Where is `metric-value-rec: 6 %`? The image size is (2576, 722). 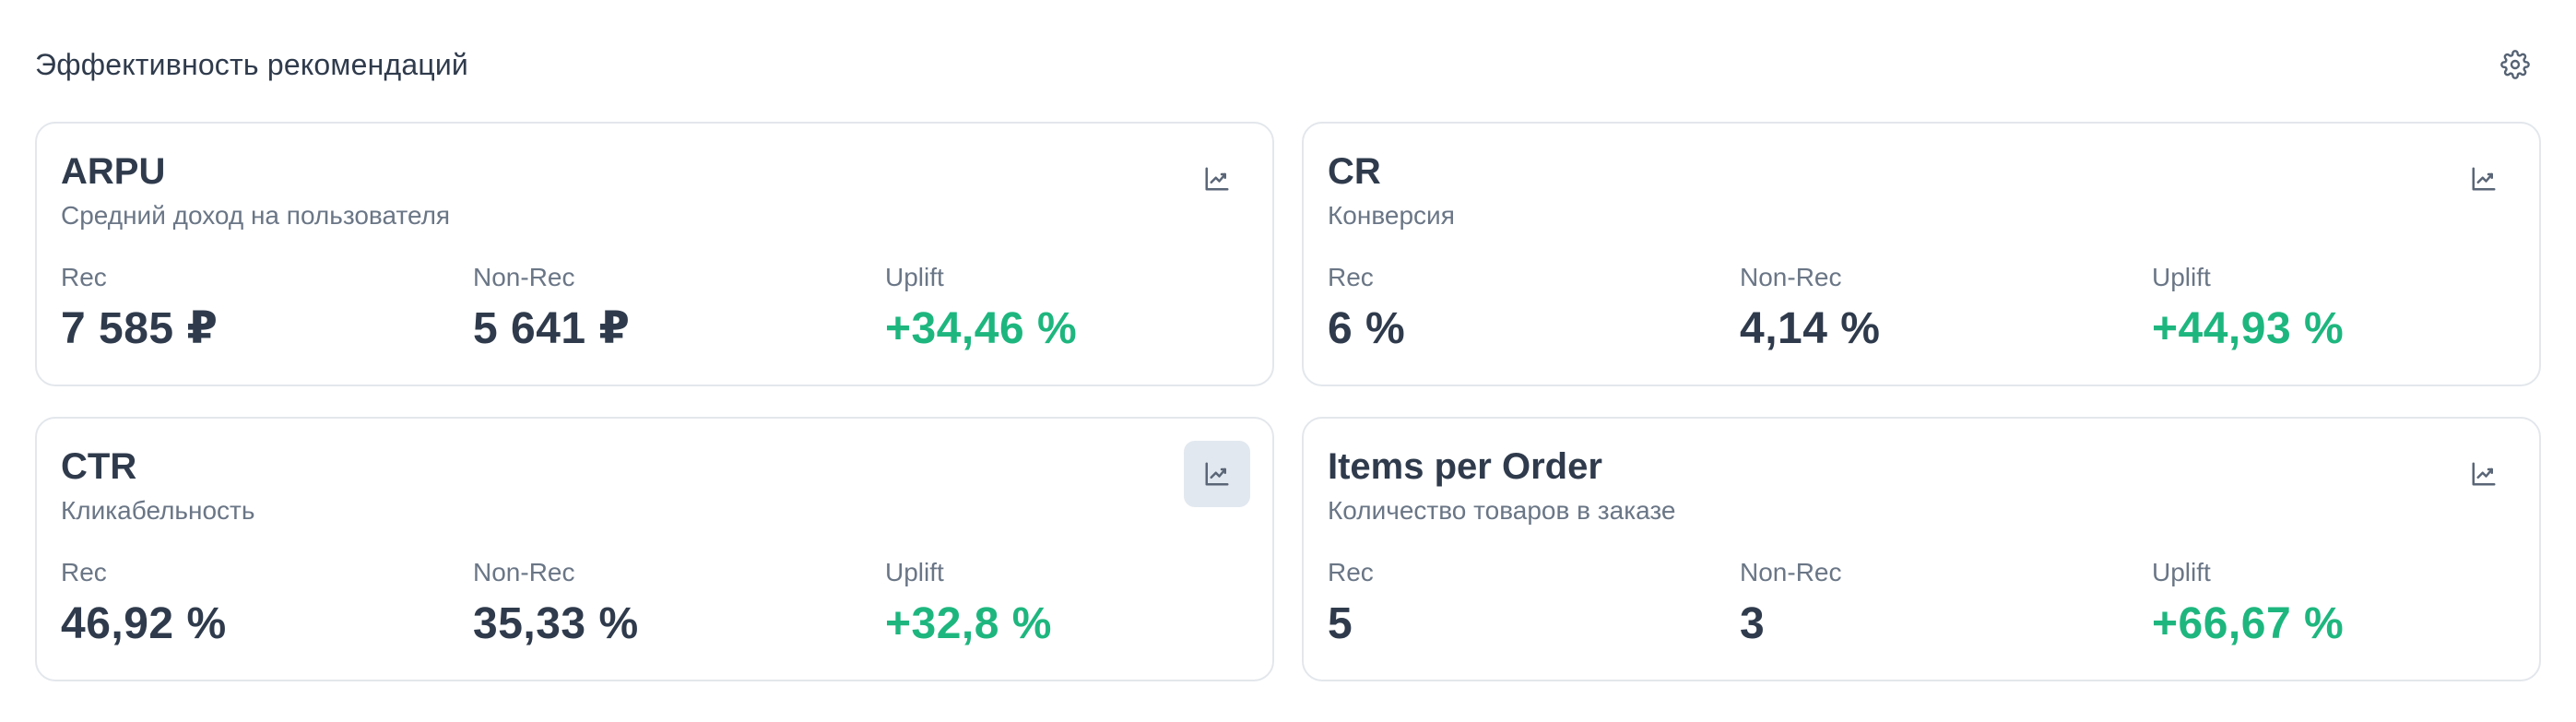
metric-value-rec: 6 % is located at coordinates (1367, 328).